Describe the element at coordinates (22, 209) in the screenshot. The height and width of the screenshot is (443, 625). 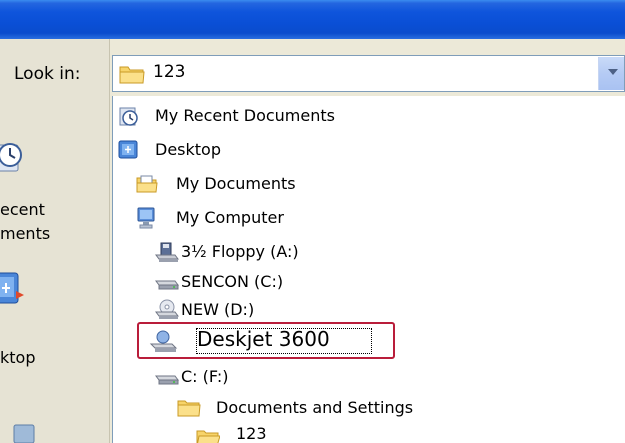
I see `places-recent-label-line1: ecent` at that location.